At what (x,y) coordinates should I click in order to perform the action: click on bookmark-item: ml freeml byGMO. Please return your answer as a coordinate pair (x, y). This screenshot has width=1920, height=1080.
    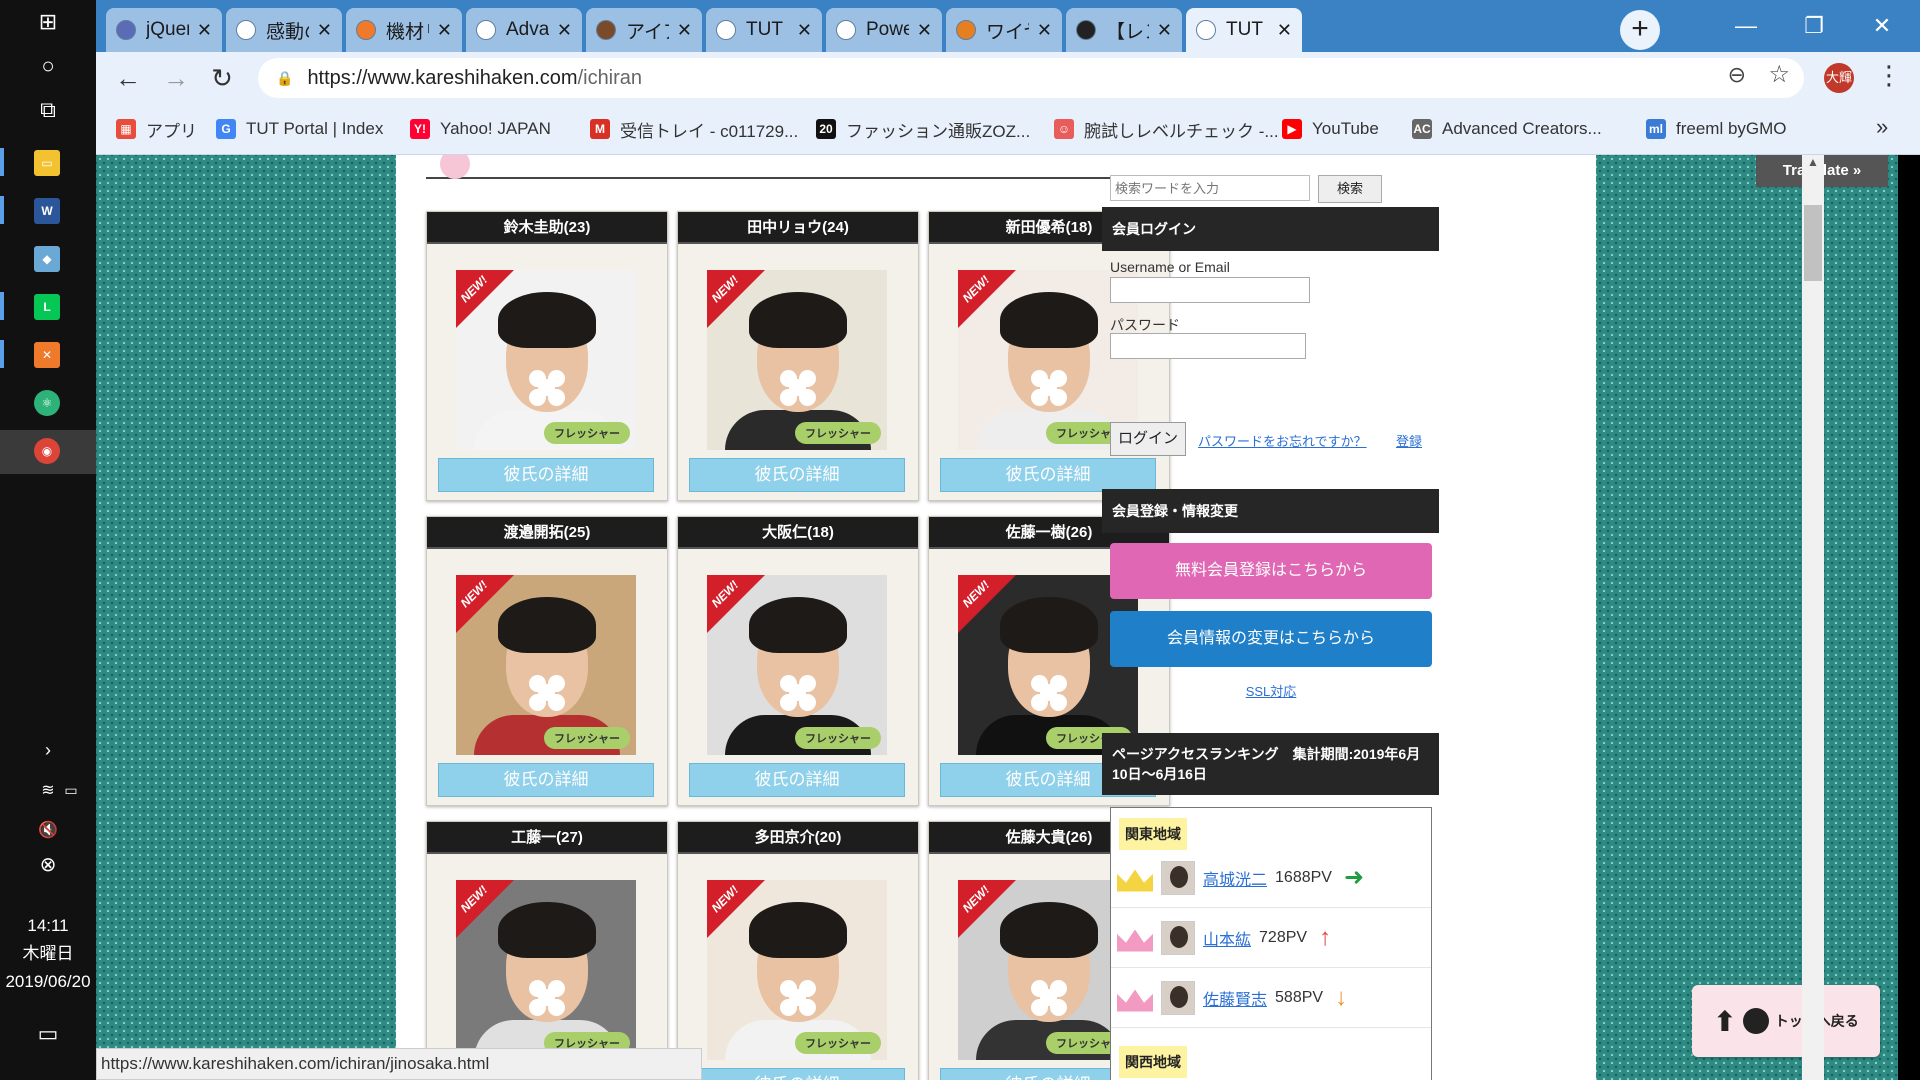
    Looking at the image, I should click on (1716, 129).